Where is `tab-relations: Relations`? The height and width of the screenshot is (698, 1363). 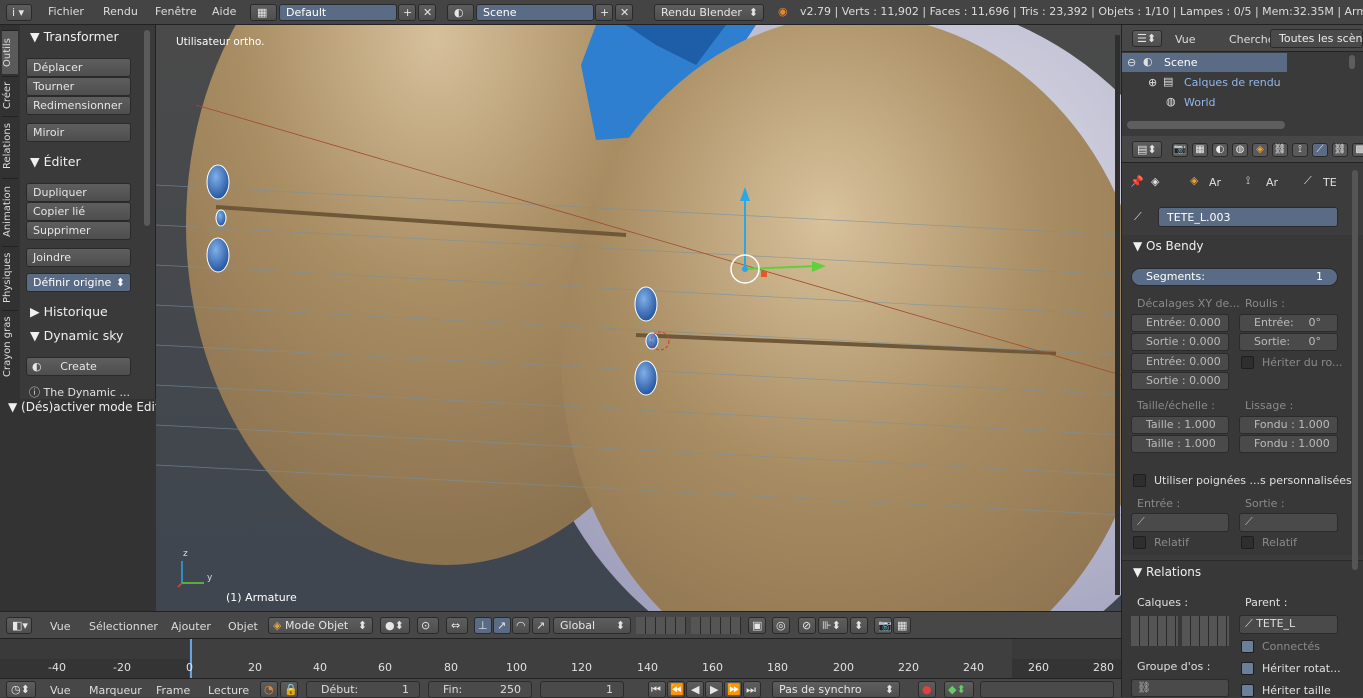 tab-relations: Relations is located at coordinates (10, 146).